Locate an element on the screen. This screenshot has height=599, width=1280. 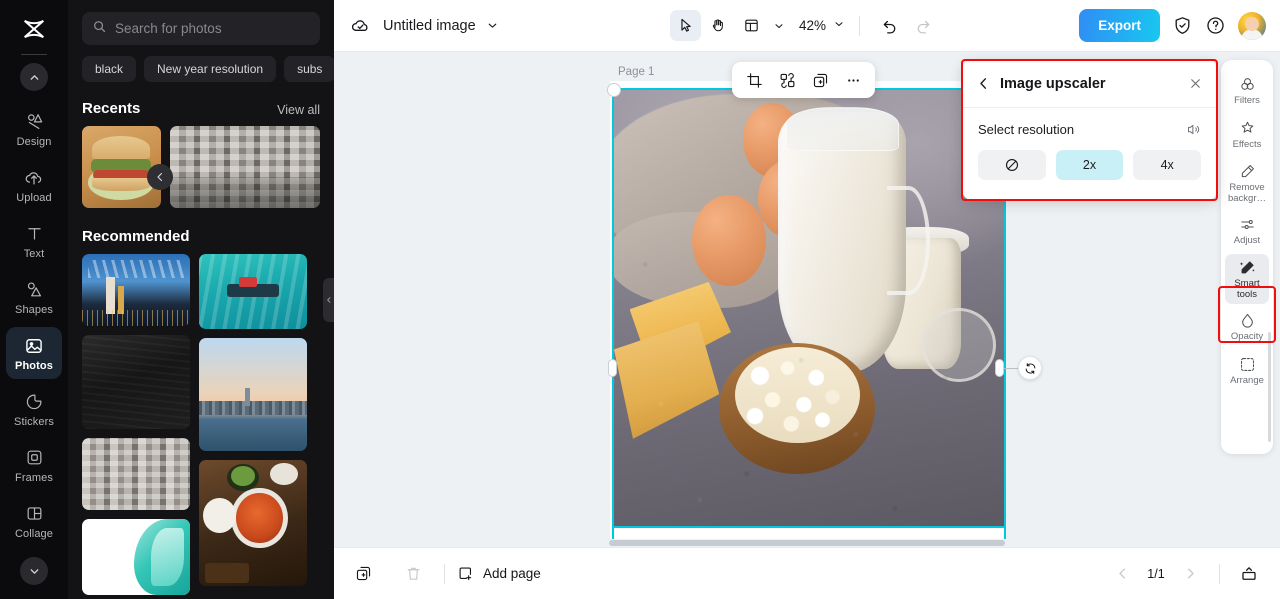
right-item-adjust: Adjust is located at coordinates (1247, 231).